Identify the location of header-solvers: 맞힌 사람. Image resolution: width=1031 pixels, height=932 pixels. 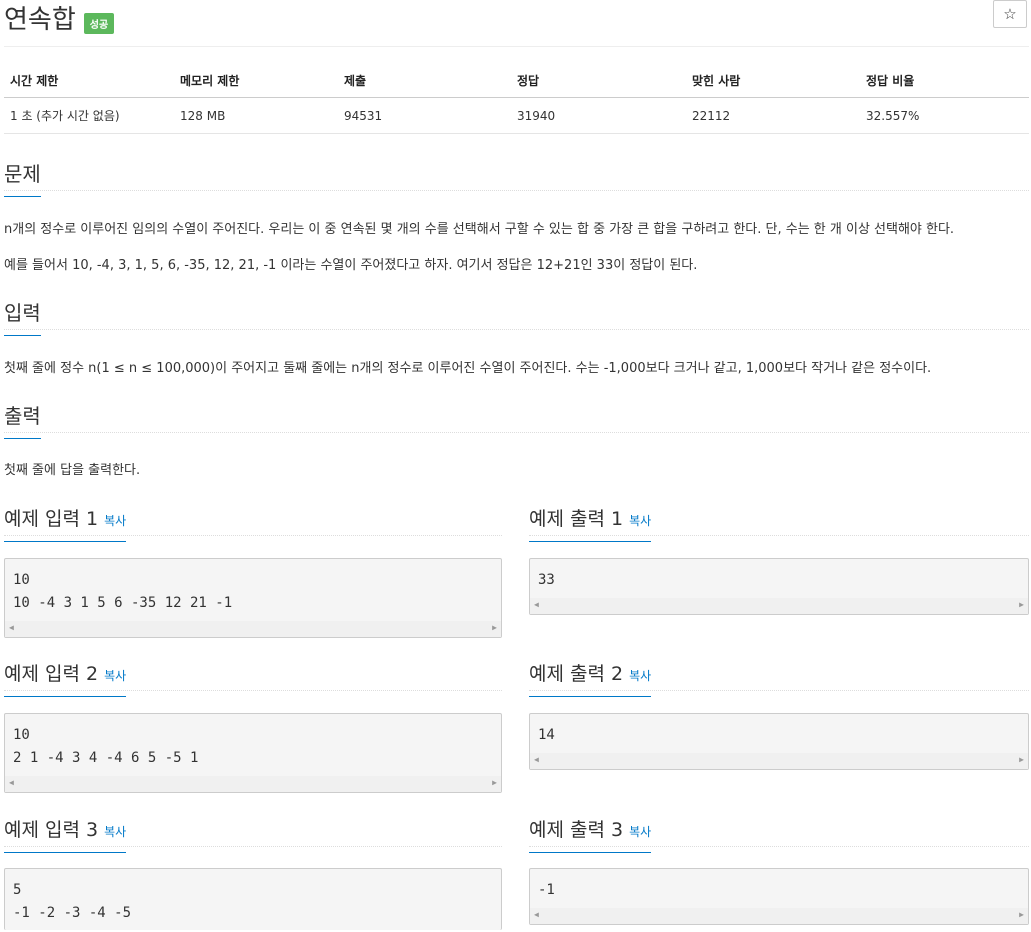
(773, 81).